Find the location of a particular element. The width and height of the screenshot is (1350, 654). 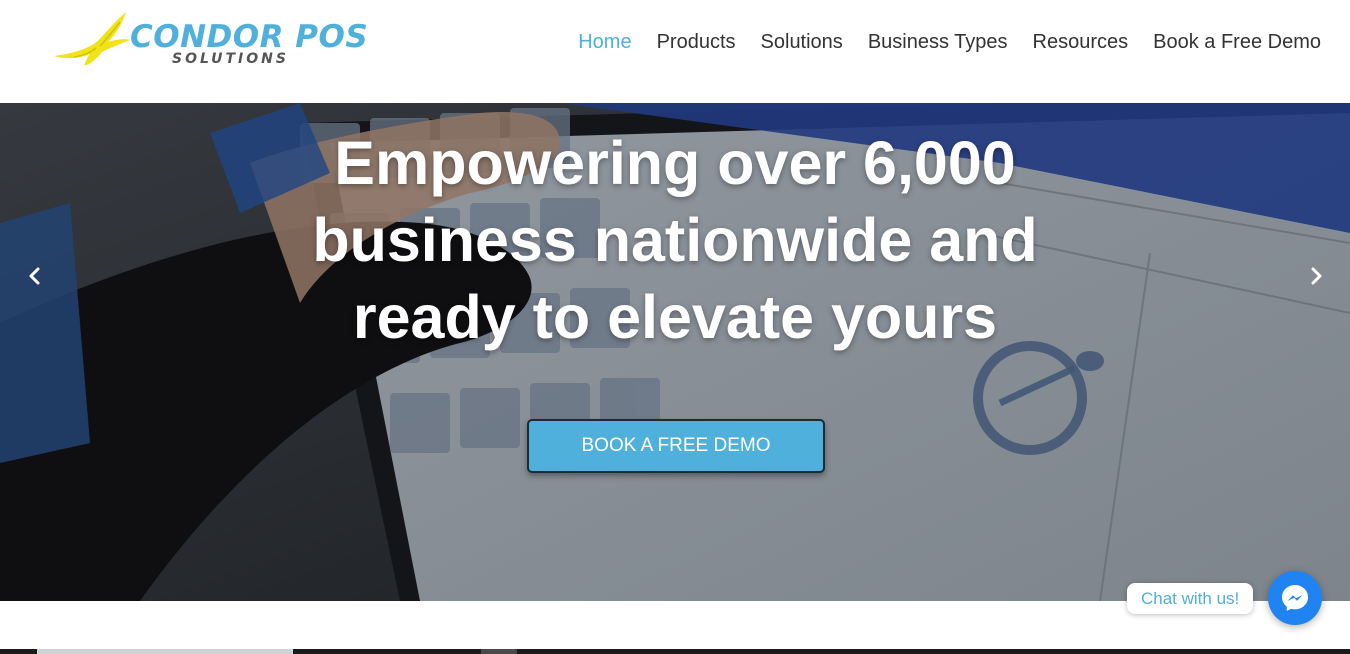

logo: CONDOR POS SOLUTIONS is located at coordinates (209, 41).